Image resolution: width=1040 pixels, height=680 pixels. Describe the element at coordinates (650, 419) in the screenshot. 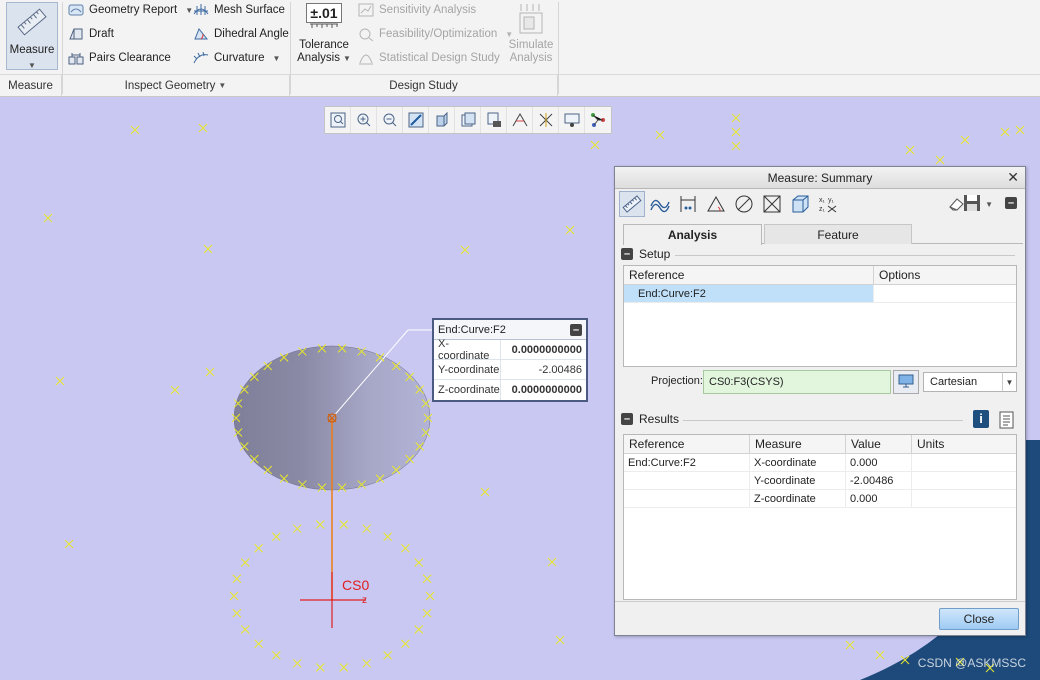

I see `results-section-header: – Results` at that location.